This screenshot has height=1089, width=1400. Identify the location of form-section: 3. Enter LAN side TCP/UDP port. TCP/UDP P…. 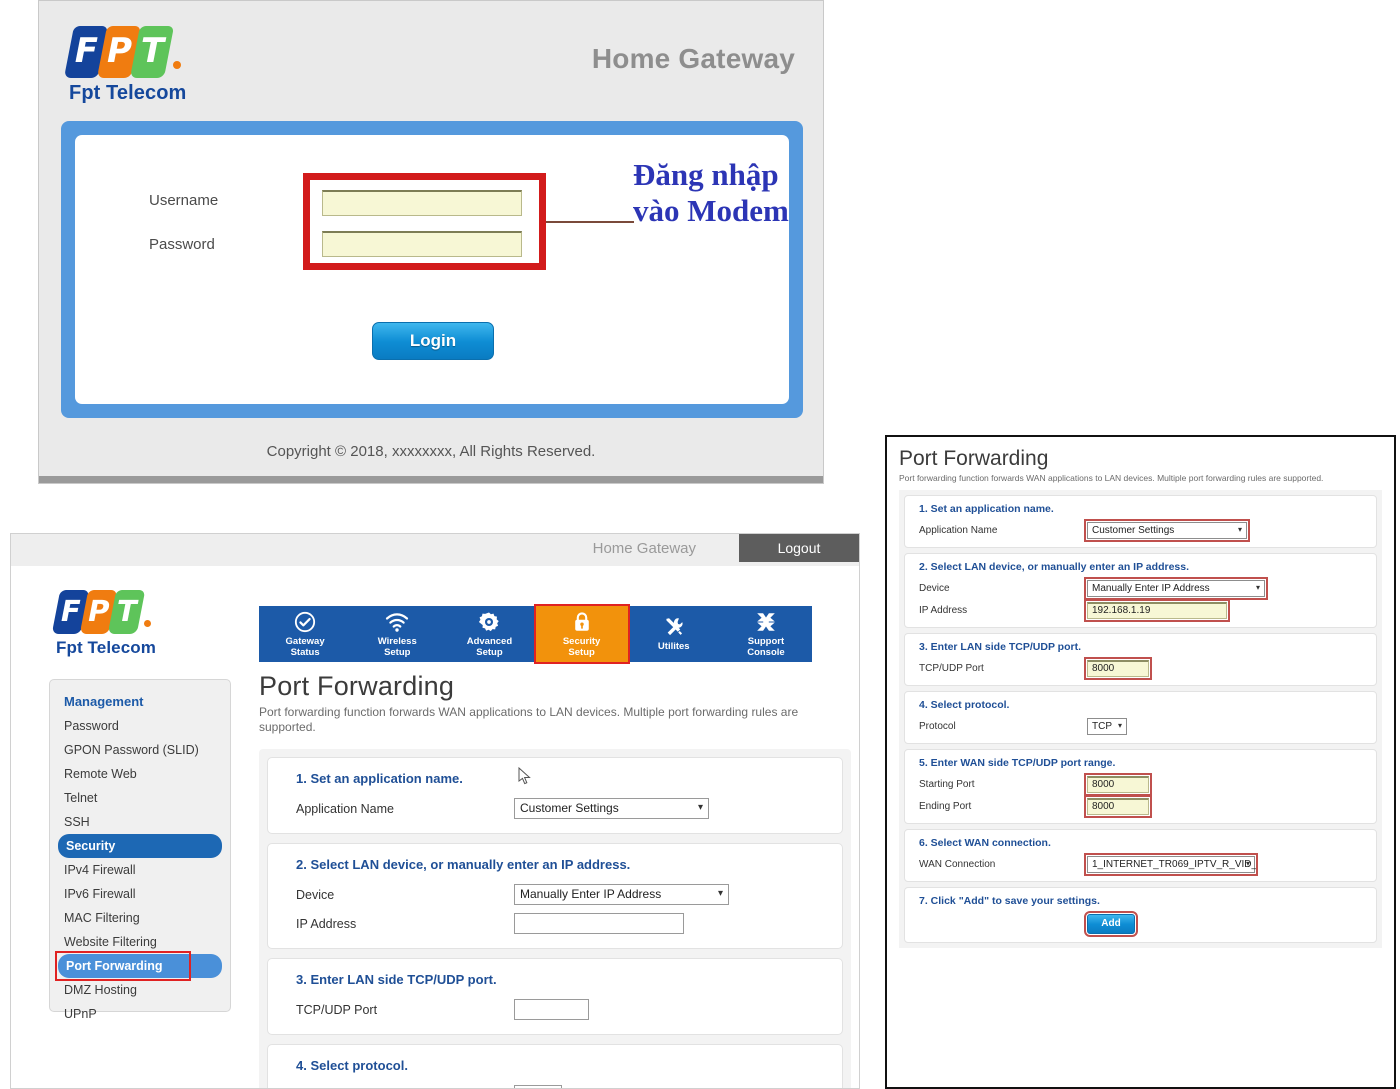
(555, 996).